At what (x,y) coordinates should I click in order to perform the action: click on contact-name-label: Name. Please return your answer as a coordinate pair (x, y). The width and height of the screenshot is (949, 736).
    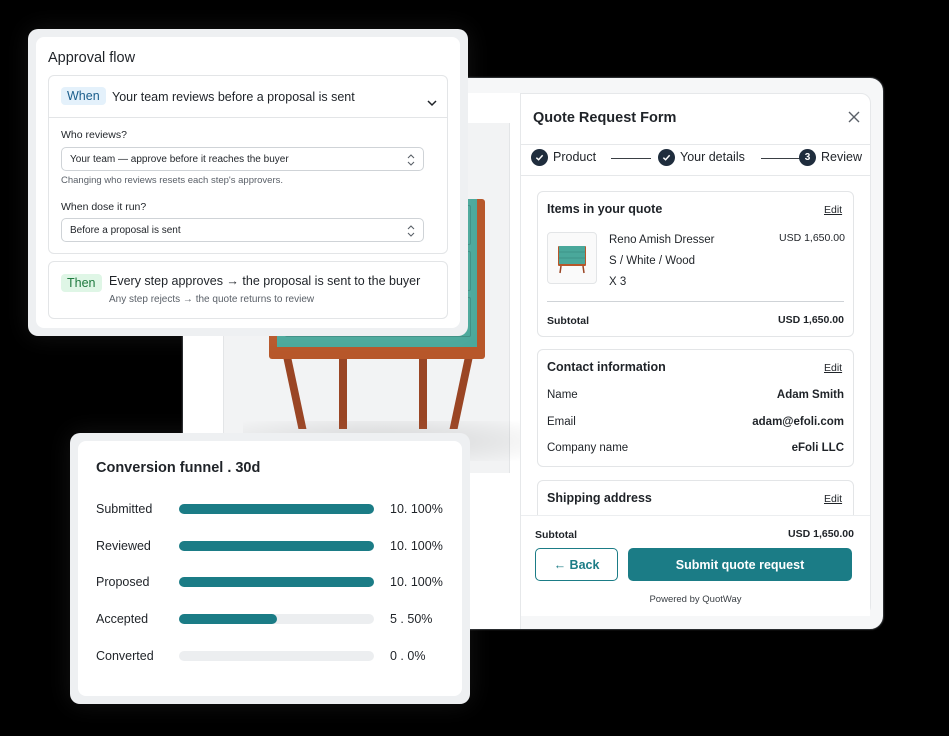
    Looking at the image, I should click on (562, 395).